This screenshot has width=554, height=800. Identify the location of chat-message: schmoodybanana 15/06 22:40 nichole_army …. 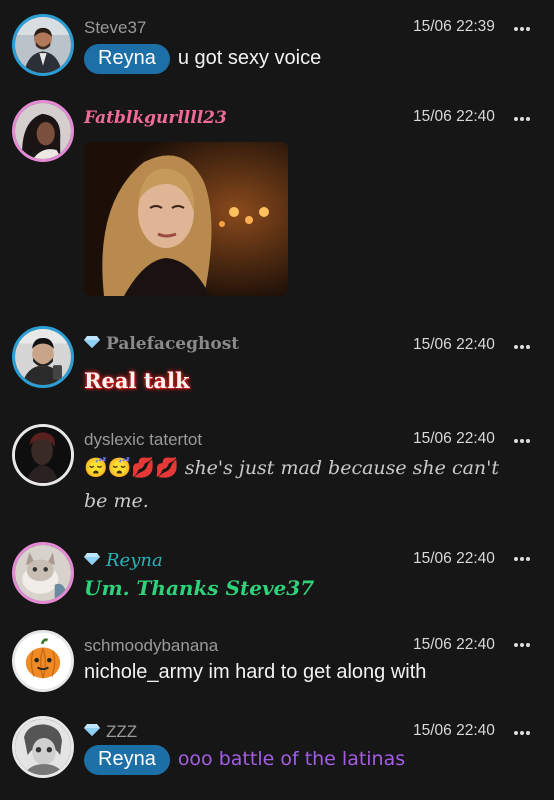
(277, 663).